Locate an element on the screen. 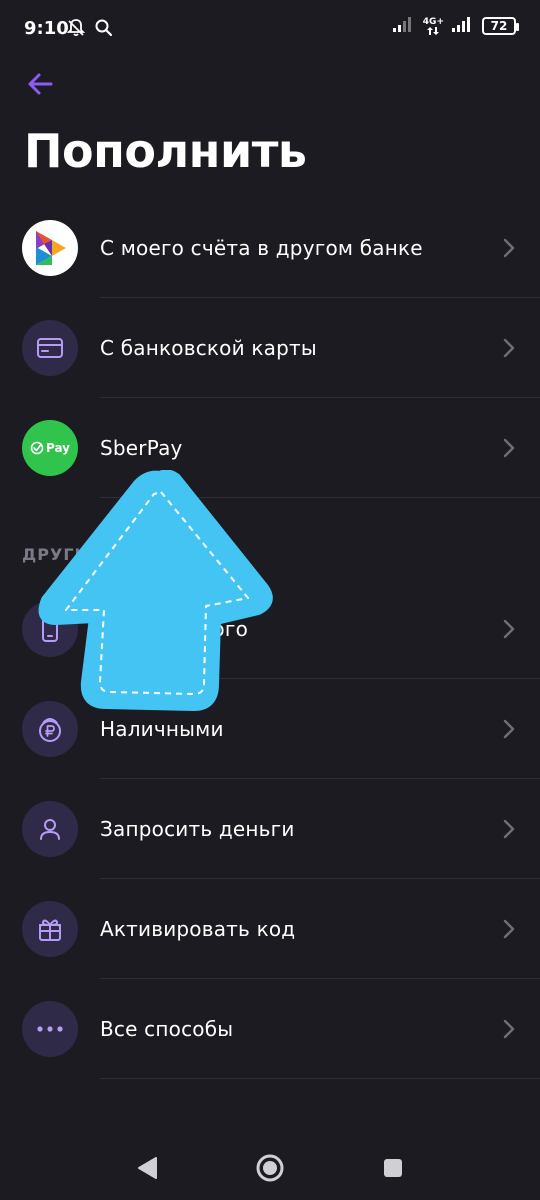 The height and width of the screenshot is (1200, 540). card-icon is located at coordinates (50, 348).